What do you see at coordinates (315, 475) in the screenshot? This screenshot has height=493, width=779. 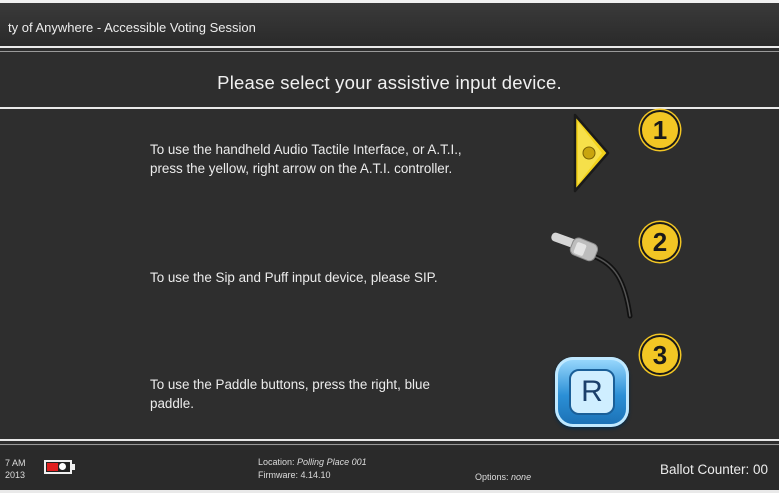 I see `firmware-value: 4.14.10` at bounding box center [315, 475].